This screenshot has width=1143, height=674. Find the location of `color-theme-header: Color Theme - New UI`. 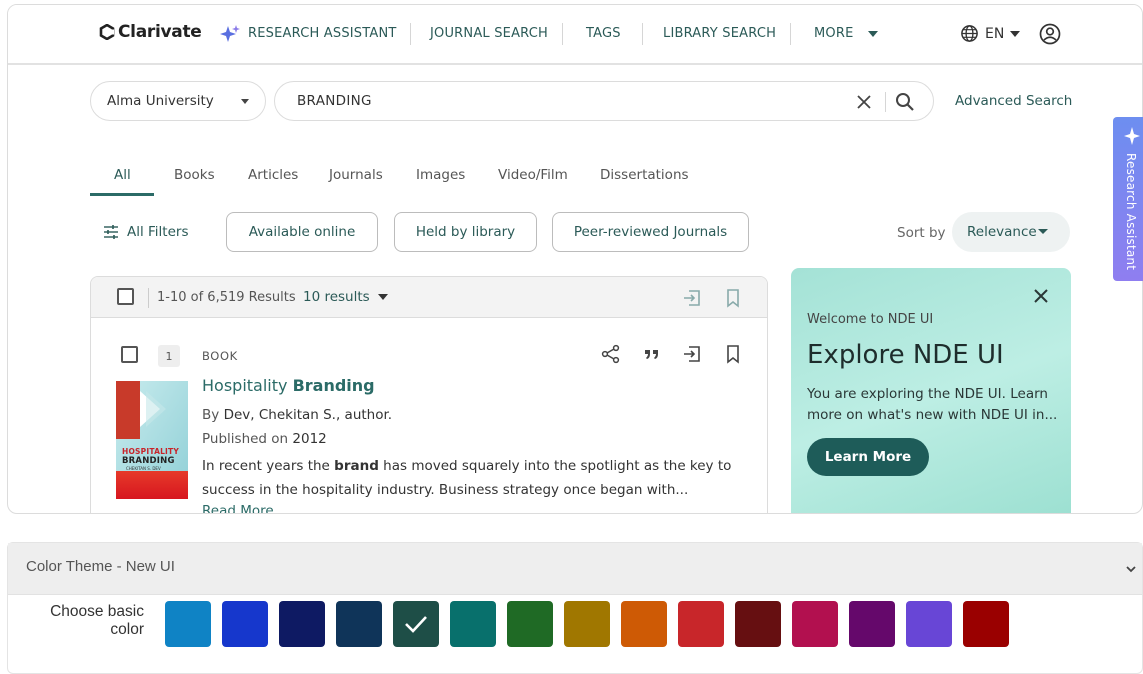

color-theme-header: Color Theme - New UI is located at coordinates (575, 569).